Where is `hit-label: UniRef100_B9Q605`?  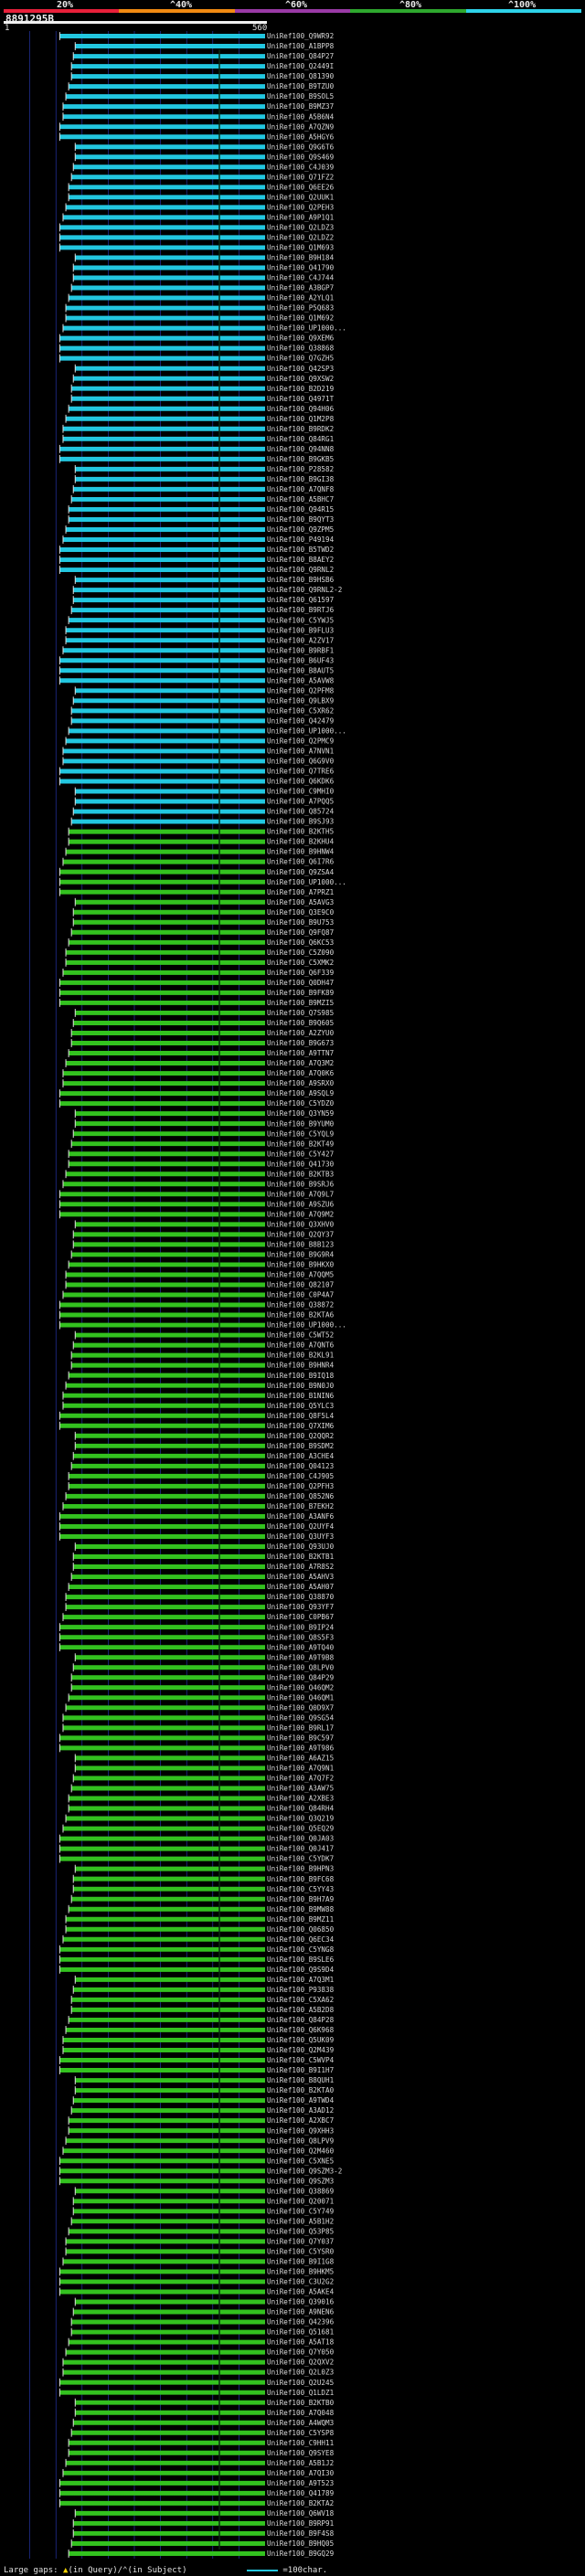 hit-label: UniRef100_B9Q605 is located at coordinates (300, 1023).